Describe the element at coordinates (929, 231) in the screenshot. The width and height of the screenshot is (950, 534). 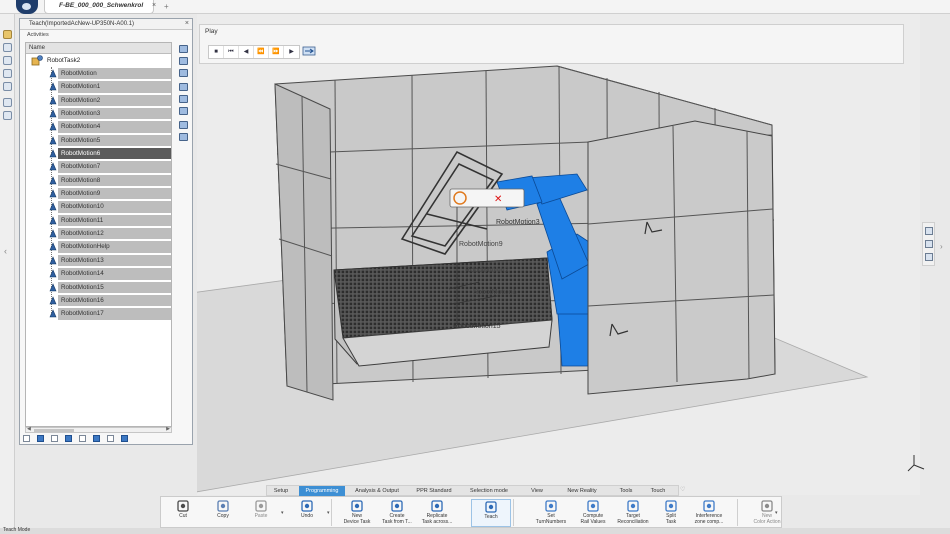
I see `view-icon` at that location.